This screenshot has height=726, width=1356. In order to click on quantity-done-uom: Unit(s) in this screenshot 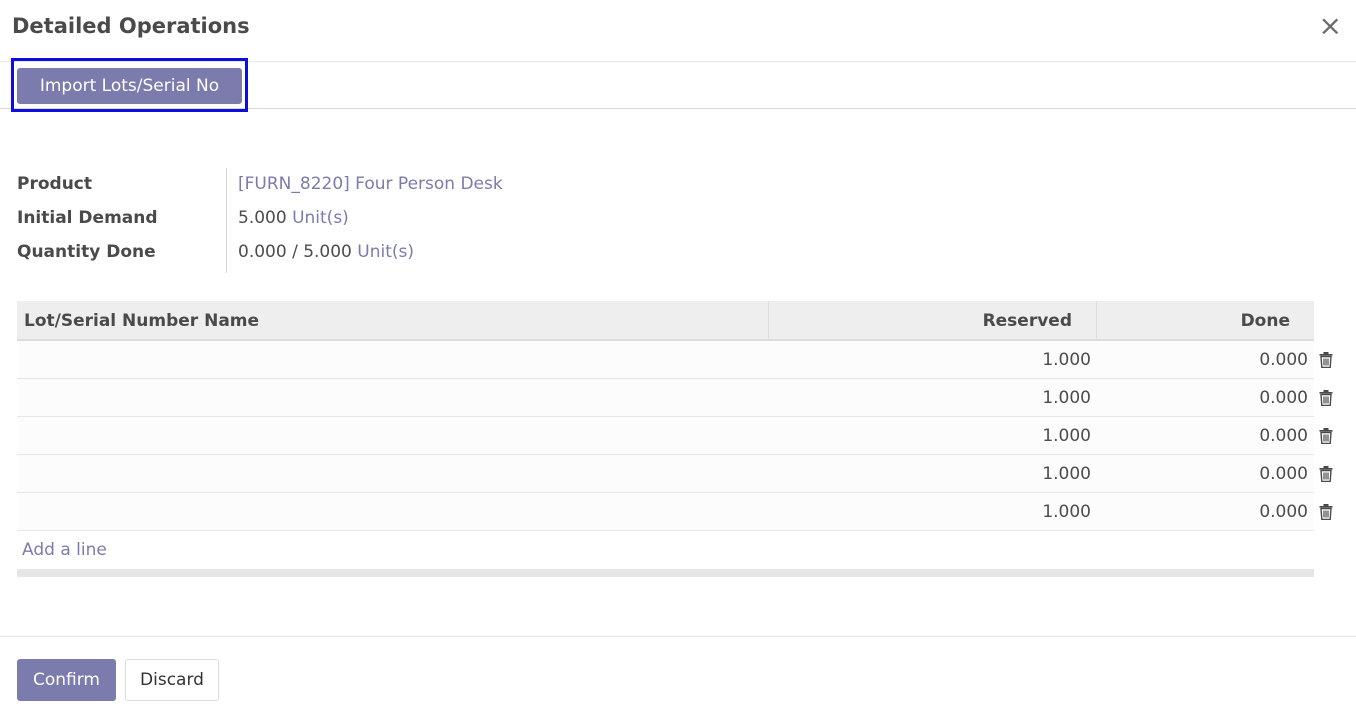, I will do `click(385, 252)`.